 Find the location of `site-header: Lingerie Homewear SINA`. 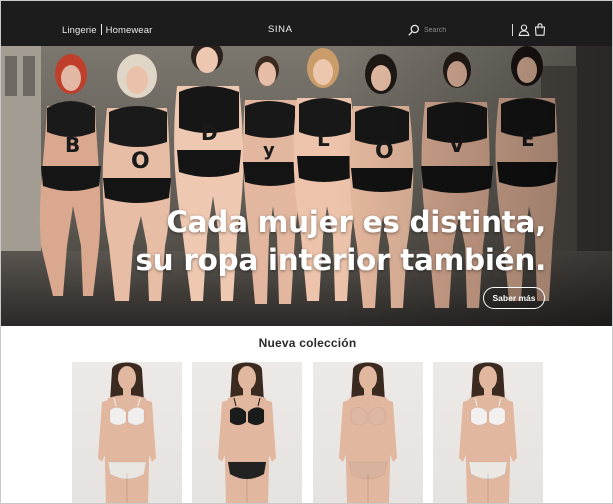

site-header: Lingerie Homewear SINA is located at coordinates (306, 23).